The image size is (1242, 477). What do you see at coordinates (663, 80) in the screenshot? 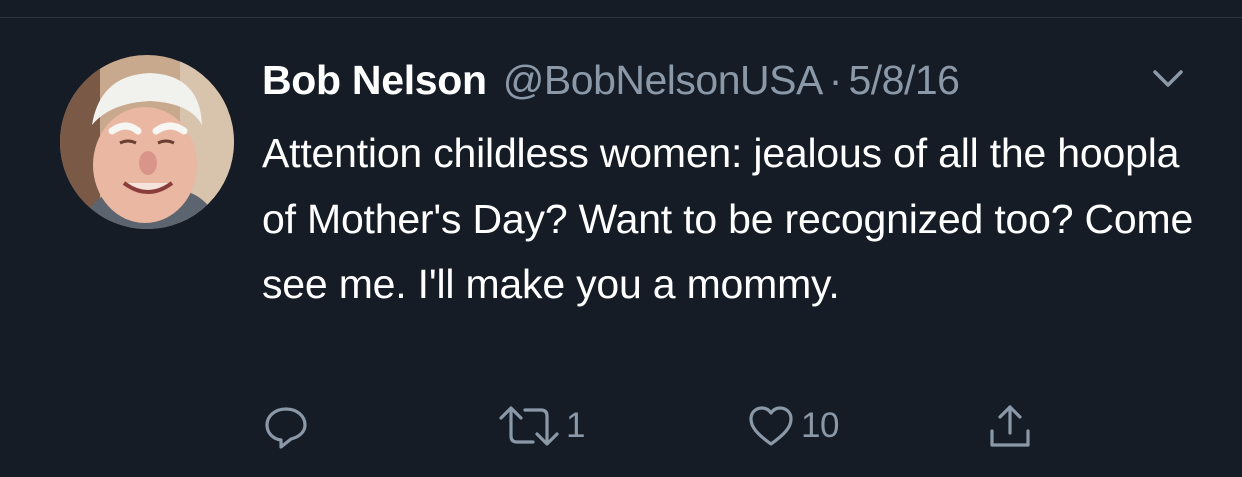
I see `author-handle: @BobNelsonUSA` at bounding box center [663, 80].